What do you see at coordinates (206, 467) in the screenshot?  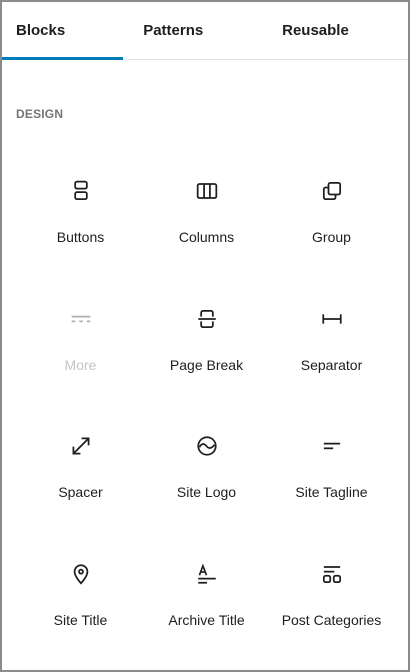 I see `block-item-site-logo: Site Logo` at bounding box center [206, 467].